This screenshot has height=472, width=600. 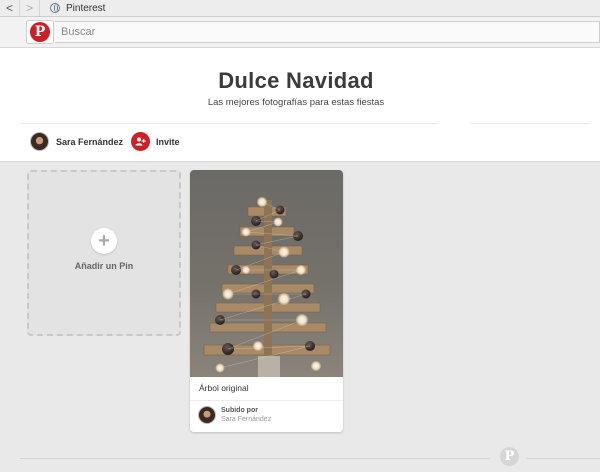 I want to click on owner-name: Sara Fernández, so click(x=89, y=142).